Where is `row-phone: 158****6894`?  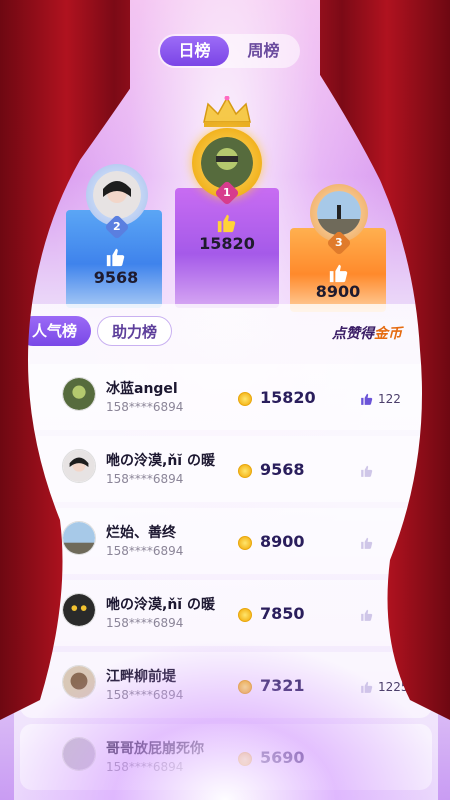
row-phone: 158****6894 is located at coordinates (145, 767).